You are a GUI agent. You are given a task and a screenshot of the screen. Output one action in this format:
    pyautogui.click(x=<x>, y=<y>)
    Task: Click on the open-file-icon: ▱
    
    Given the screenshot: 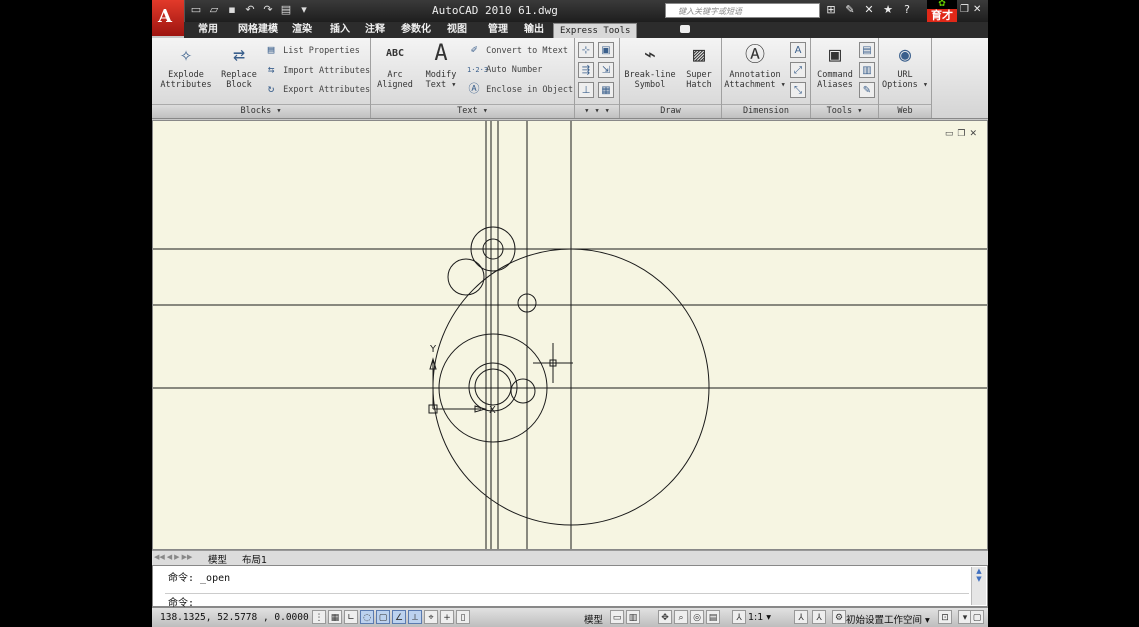 What is the action you would take?
    pyautogui.click(x=214, y=10)
    